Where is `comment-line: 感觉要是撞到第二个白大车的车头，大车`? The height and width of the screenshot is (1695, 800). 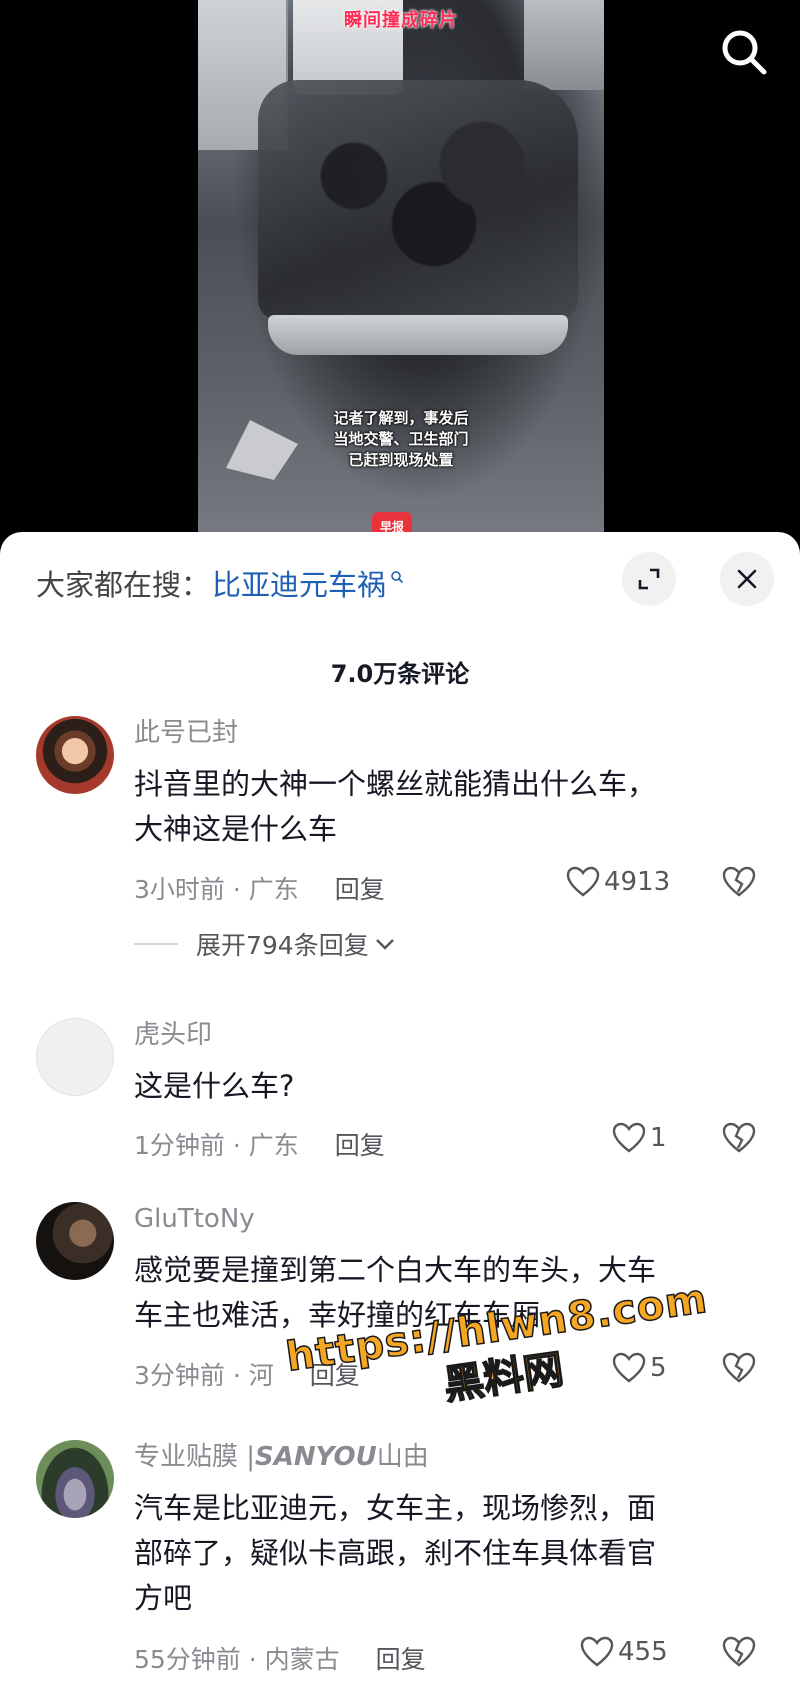 comment-line: 感觉要是撞到第二个白大车的车头，大车 is located at coordinates (395, 1270).